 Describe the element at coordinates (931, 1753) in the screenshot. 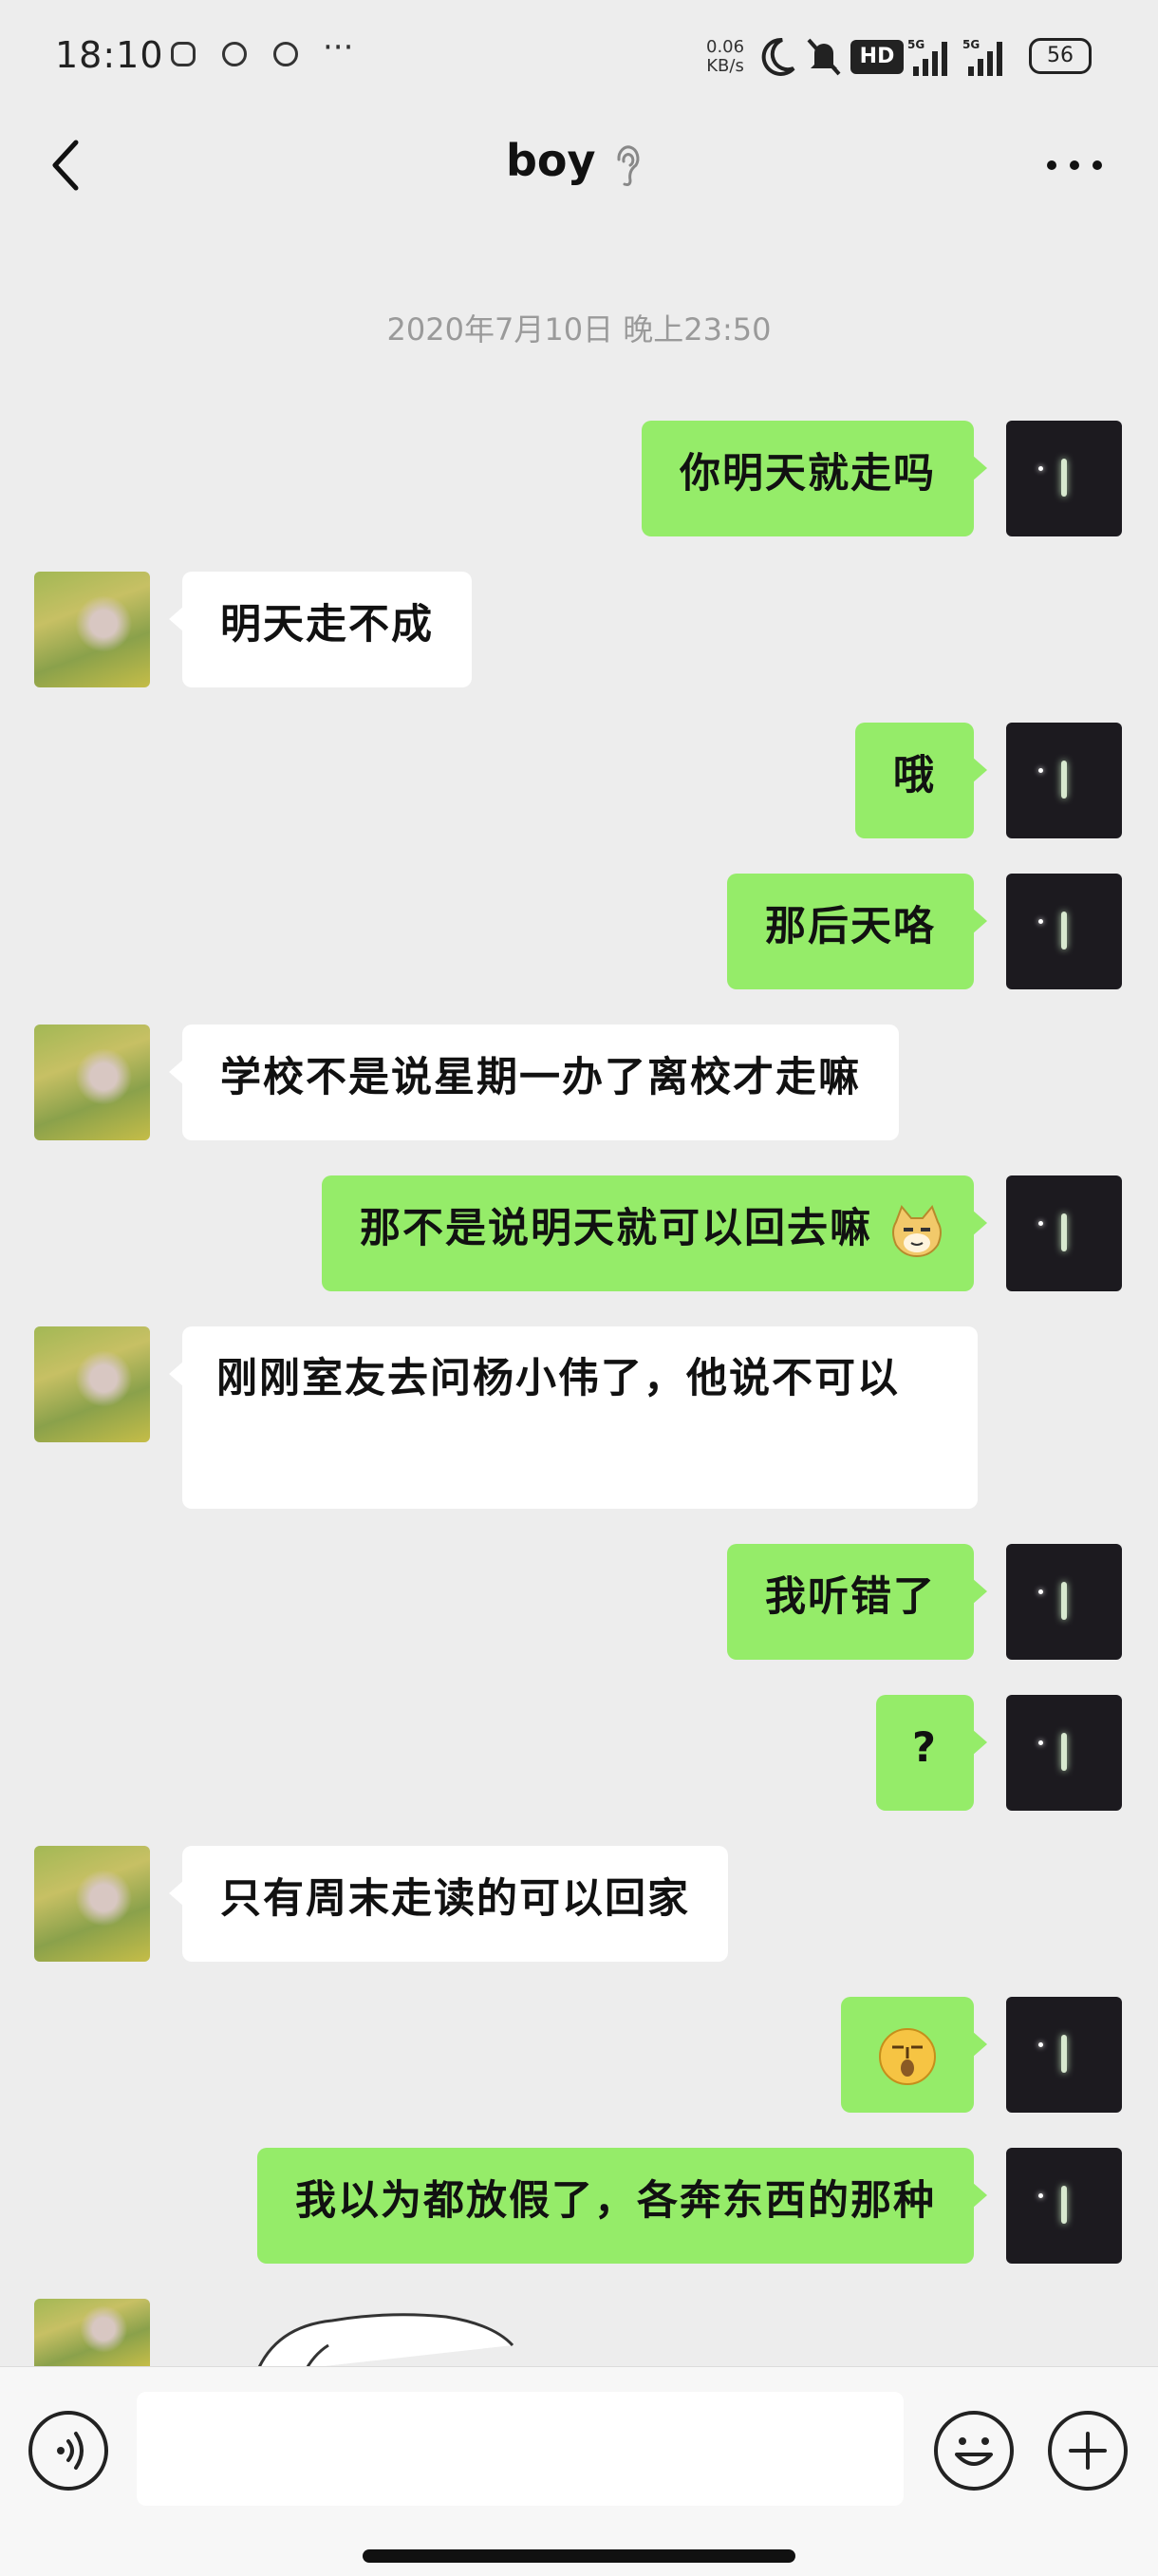

I see `message-bubble-sent: ?` at that location.